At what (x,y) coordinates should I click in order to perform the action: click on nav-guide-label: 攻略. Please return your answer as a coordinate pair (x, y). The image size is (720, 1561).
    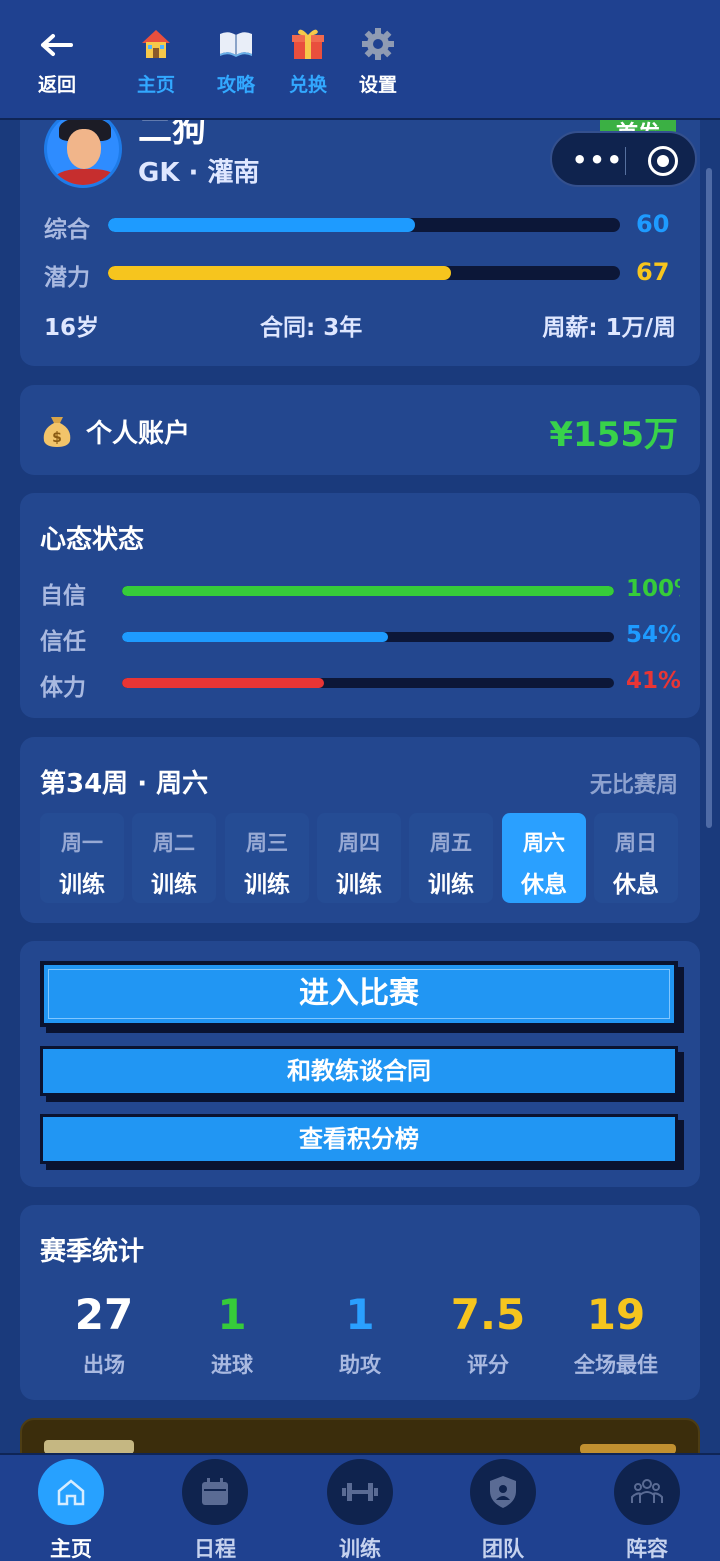
    Looking at the image, I should click on (235, 85).